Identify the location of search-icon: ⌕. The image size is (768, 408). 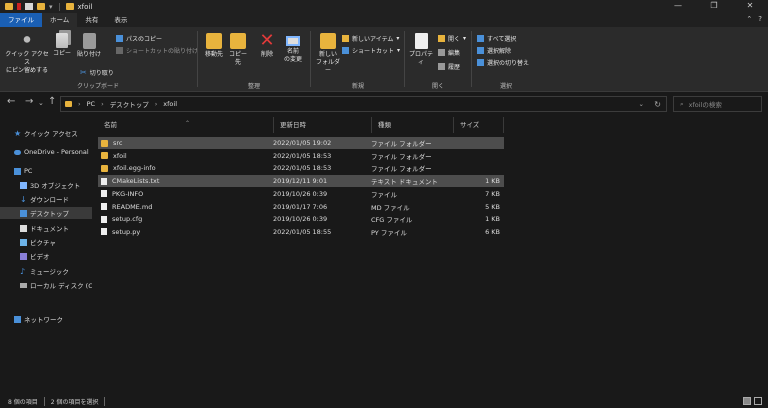
(682, 103).